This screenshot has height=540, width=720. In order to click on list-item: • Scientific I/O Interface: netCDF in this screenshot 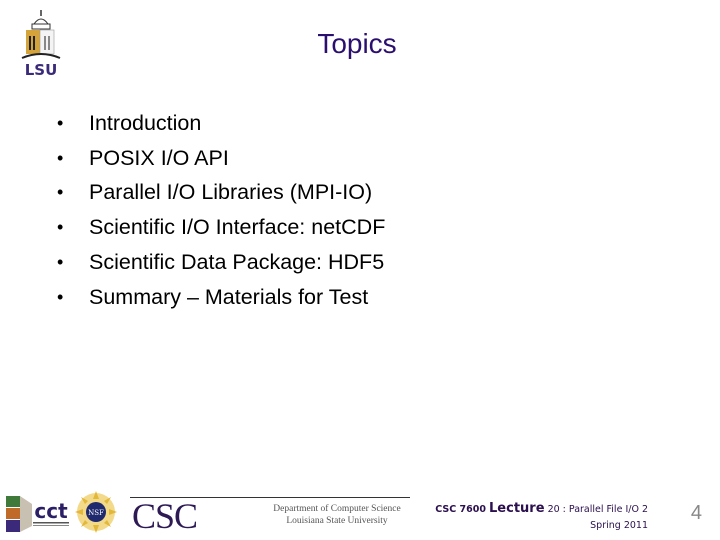, I will do `click(221, 227)`.